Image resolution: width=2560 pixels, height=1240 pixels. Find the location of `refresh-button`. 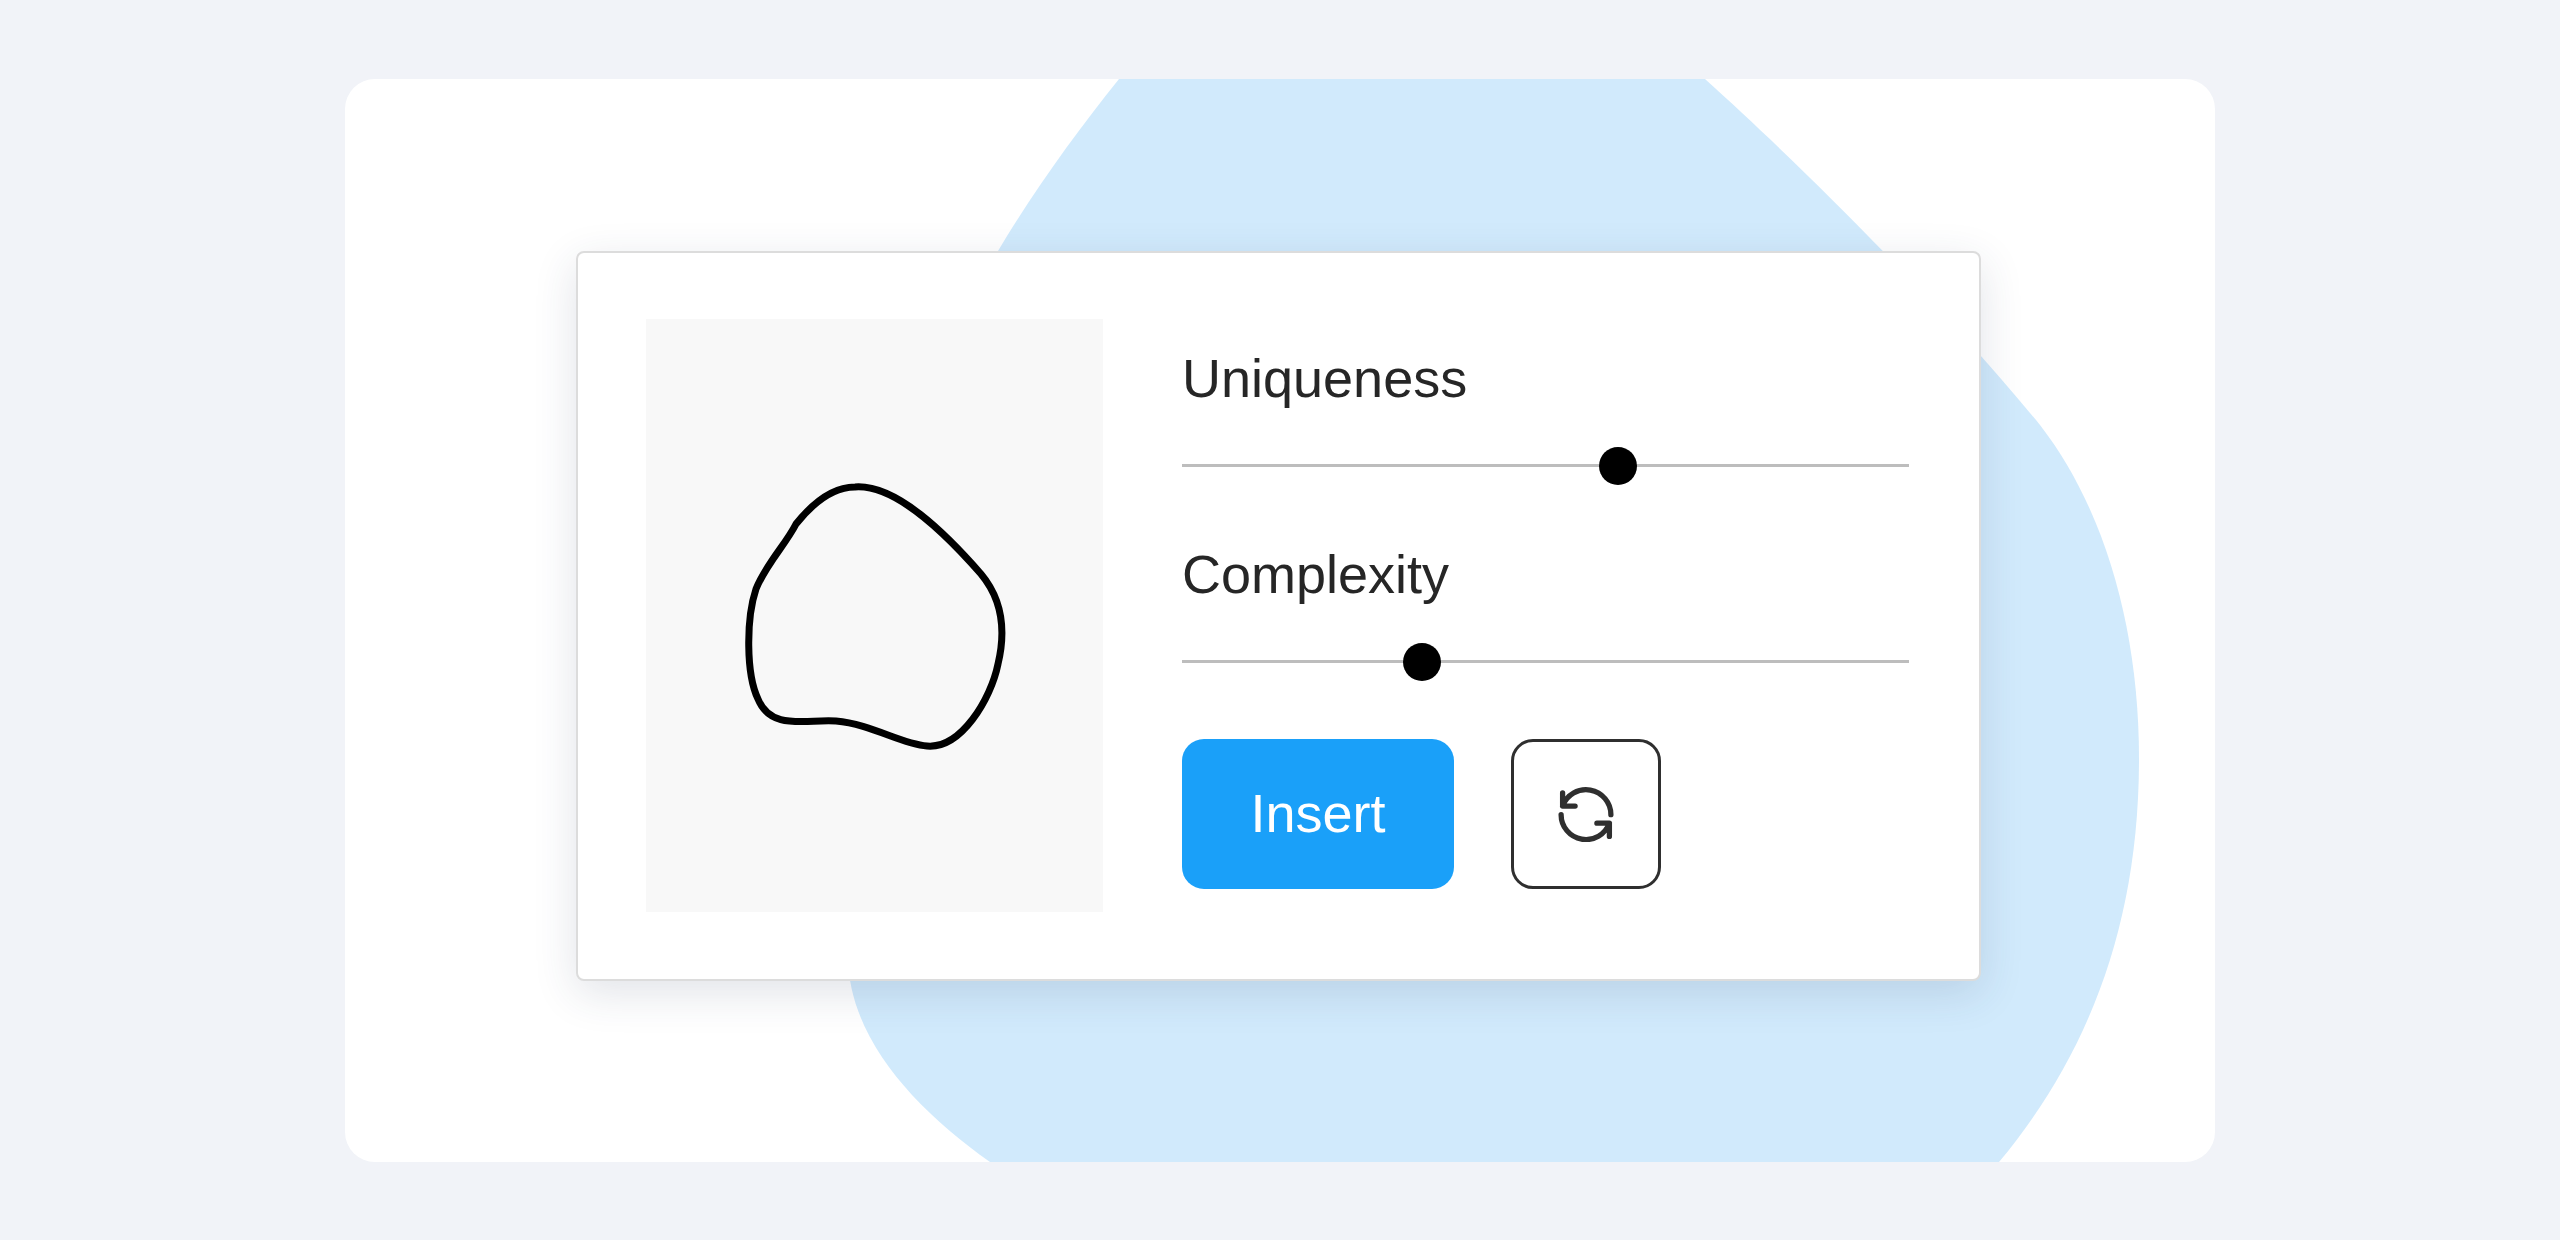

refresh-button is located at coordinates (1586, 813).